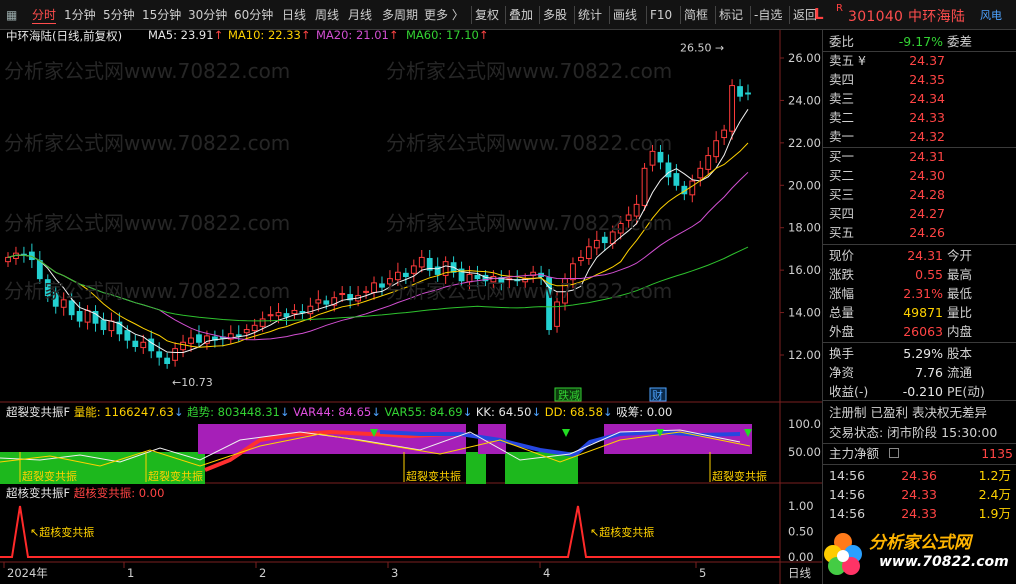 The width and height of the screenshot is (1016, 584). I want to click on period-tab: 月线, so click(360, 15).